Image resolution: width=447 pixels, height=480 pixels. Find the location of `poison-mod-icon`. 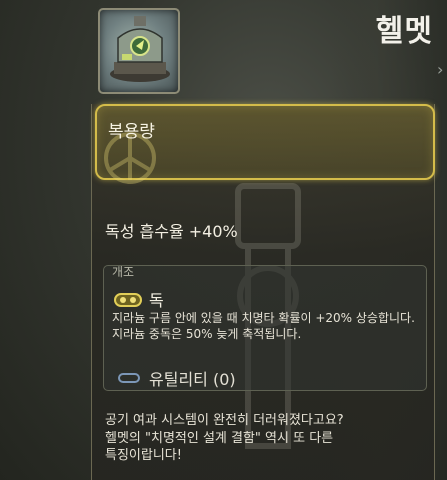

poison-mod-icon is located at coordinates (128, 300).